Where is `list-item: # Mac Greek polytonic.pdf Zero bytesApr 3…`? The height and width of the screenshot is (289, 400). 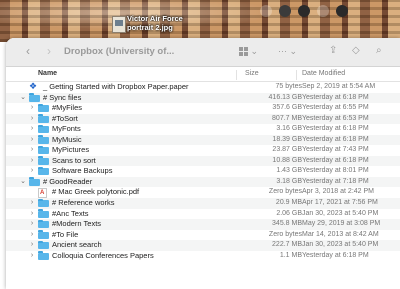 list-item: # Mac Greek polytonic.pdf Zero bytesApr 3… is located at coordinates (203, 193).